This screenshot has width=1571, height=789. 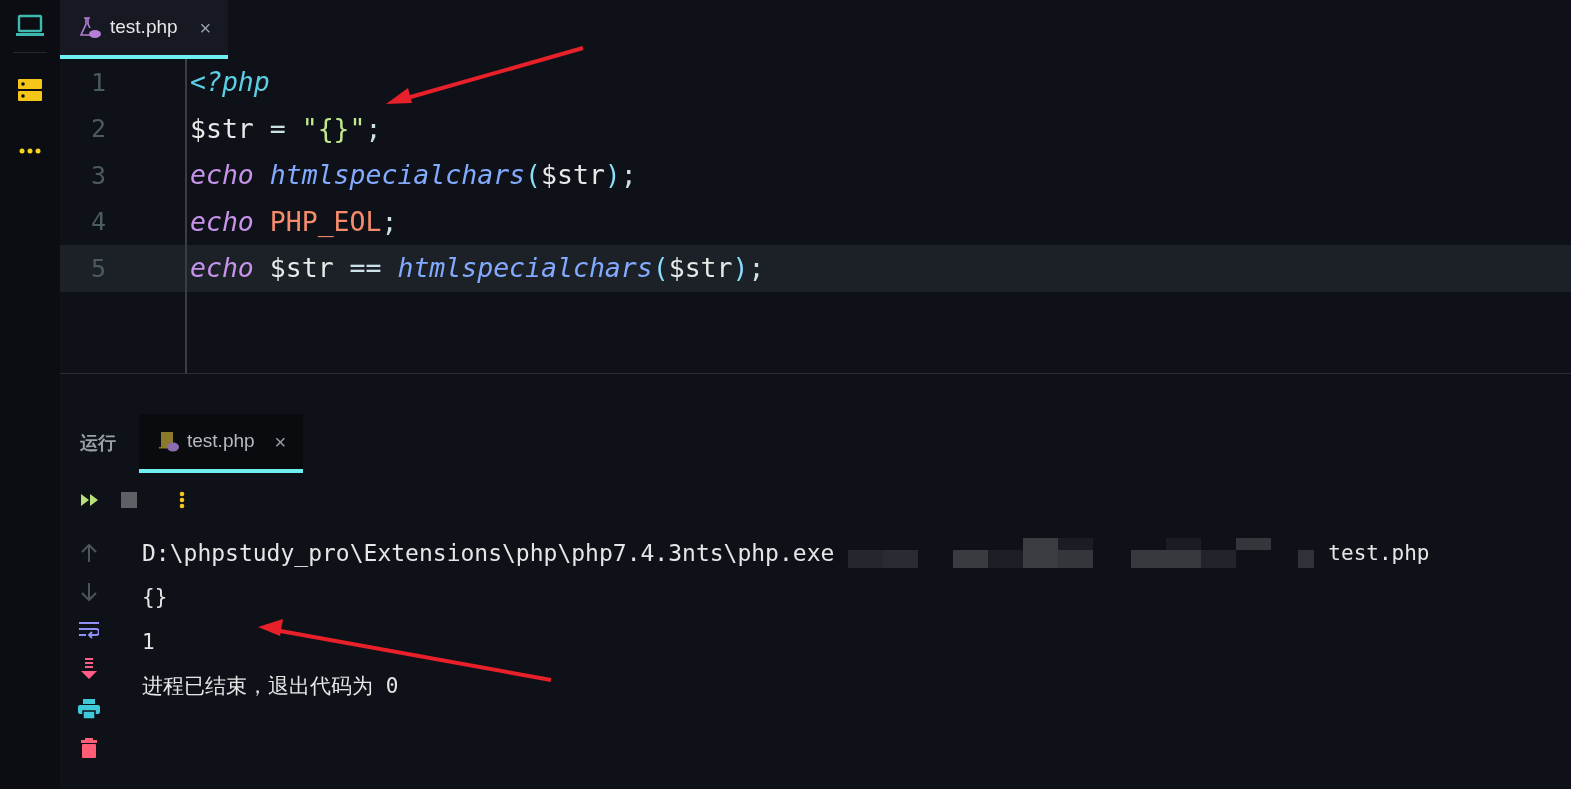 I want to click on panel-title: 运行, so click(x=98, y=443).